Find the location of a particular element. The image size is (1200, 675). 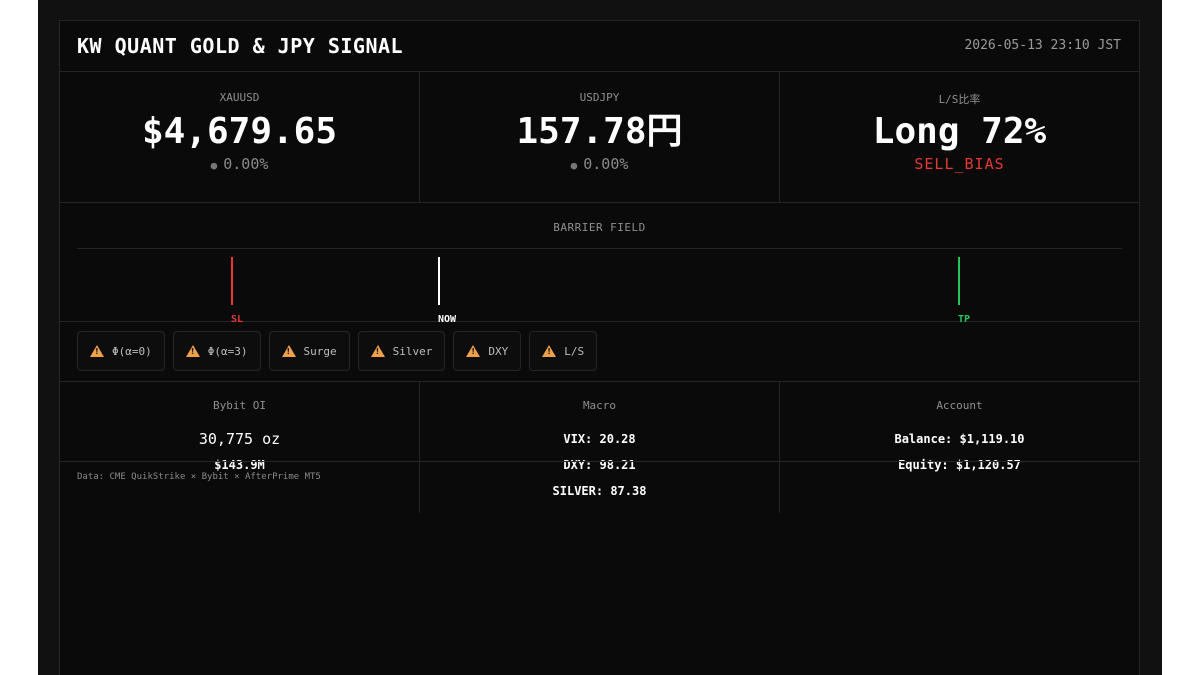

ticker-ls-ratio: L/S比率 Long 72% SELL_BIAS is located at coordinates (959, 137).